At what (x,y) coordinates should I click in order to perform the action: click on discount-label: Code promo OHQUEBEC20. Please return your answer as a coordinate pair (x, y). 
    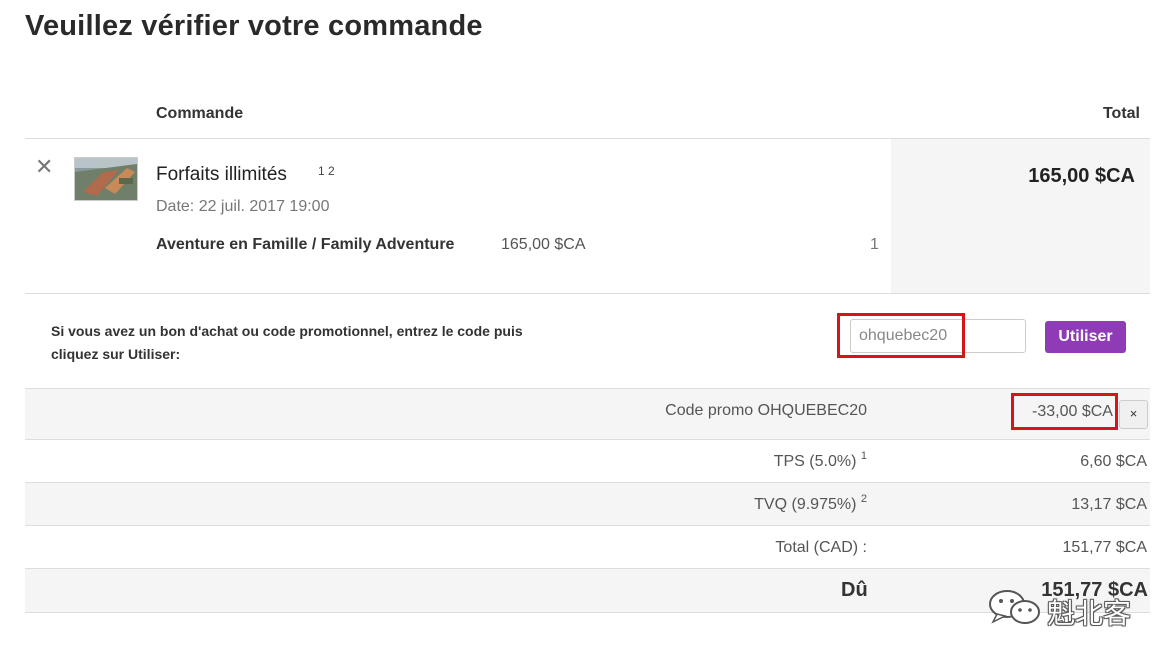
    Looking at the image, I should click on (766, 410).